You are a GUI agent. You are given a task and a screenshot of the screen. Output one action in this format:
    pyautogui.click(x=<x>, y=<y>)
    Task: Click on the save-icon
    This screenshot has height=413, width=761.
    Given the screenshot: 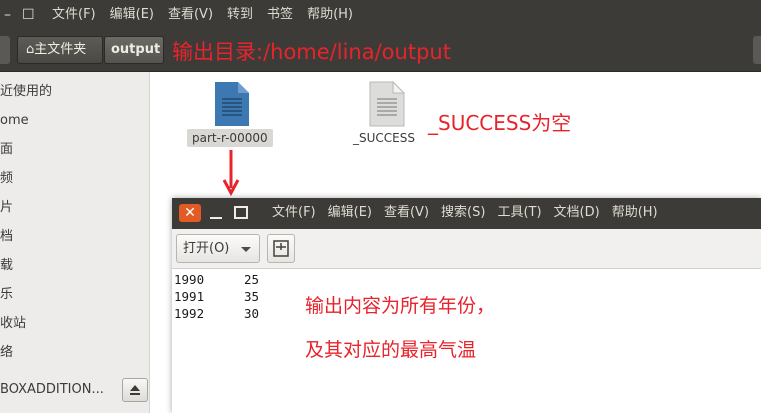 What is the action you would take?
    pyautogui.click(x=281, y=248)
    